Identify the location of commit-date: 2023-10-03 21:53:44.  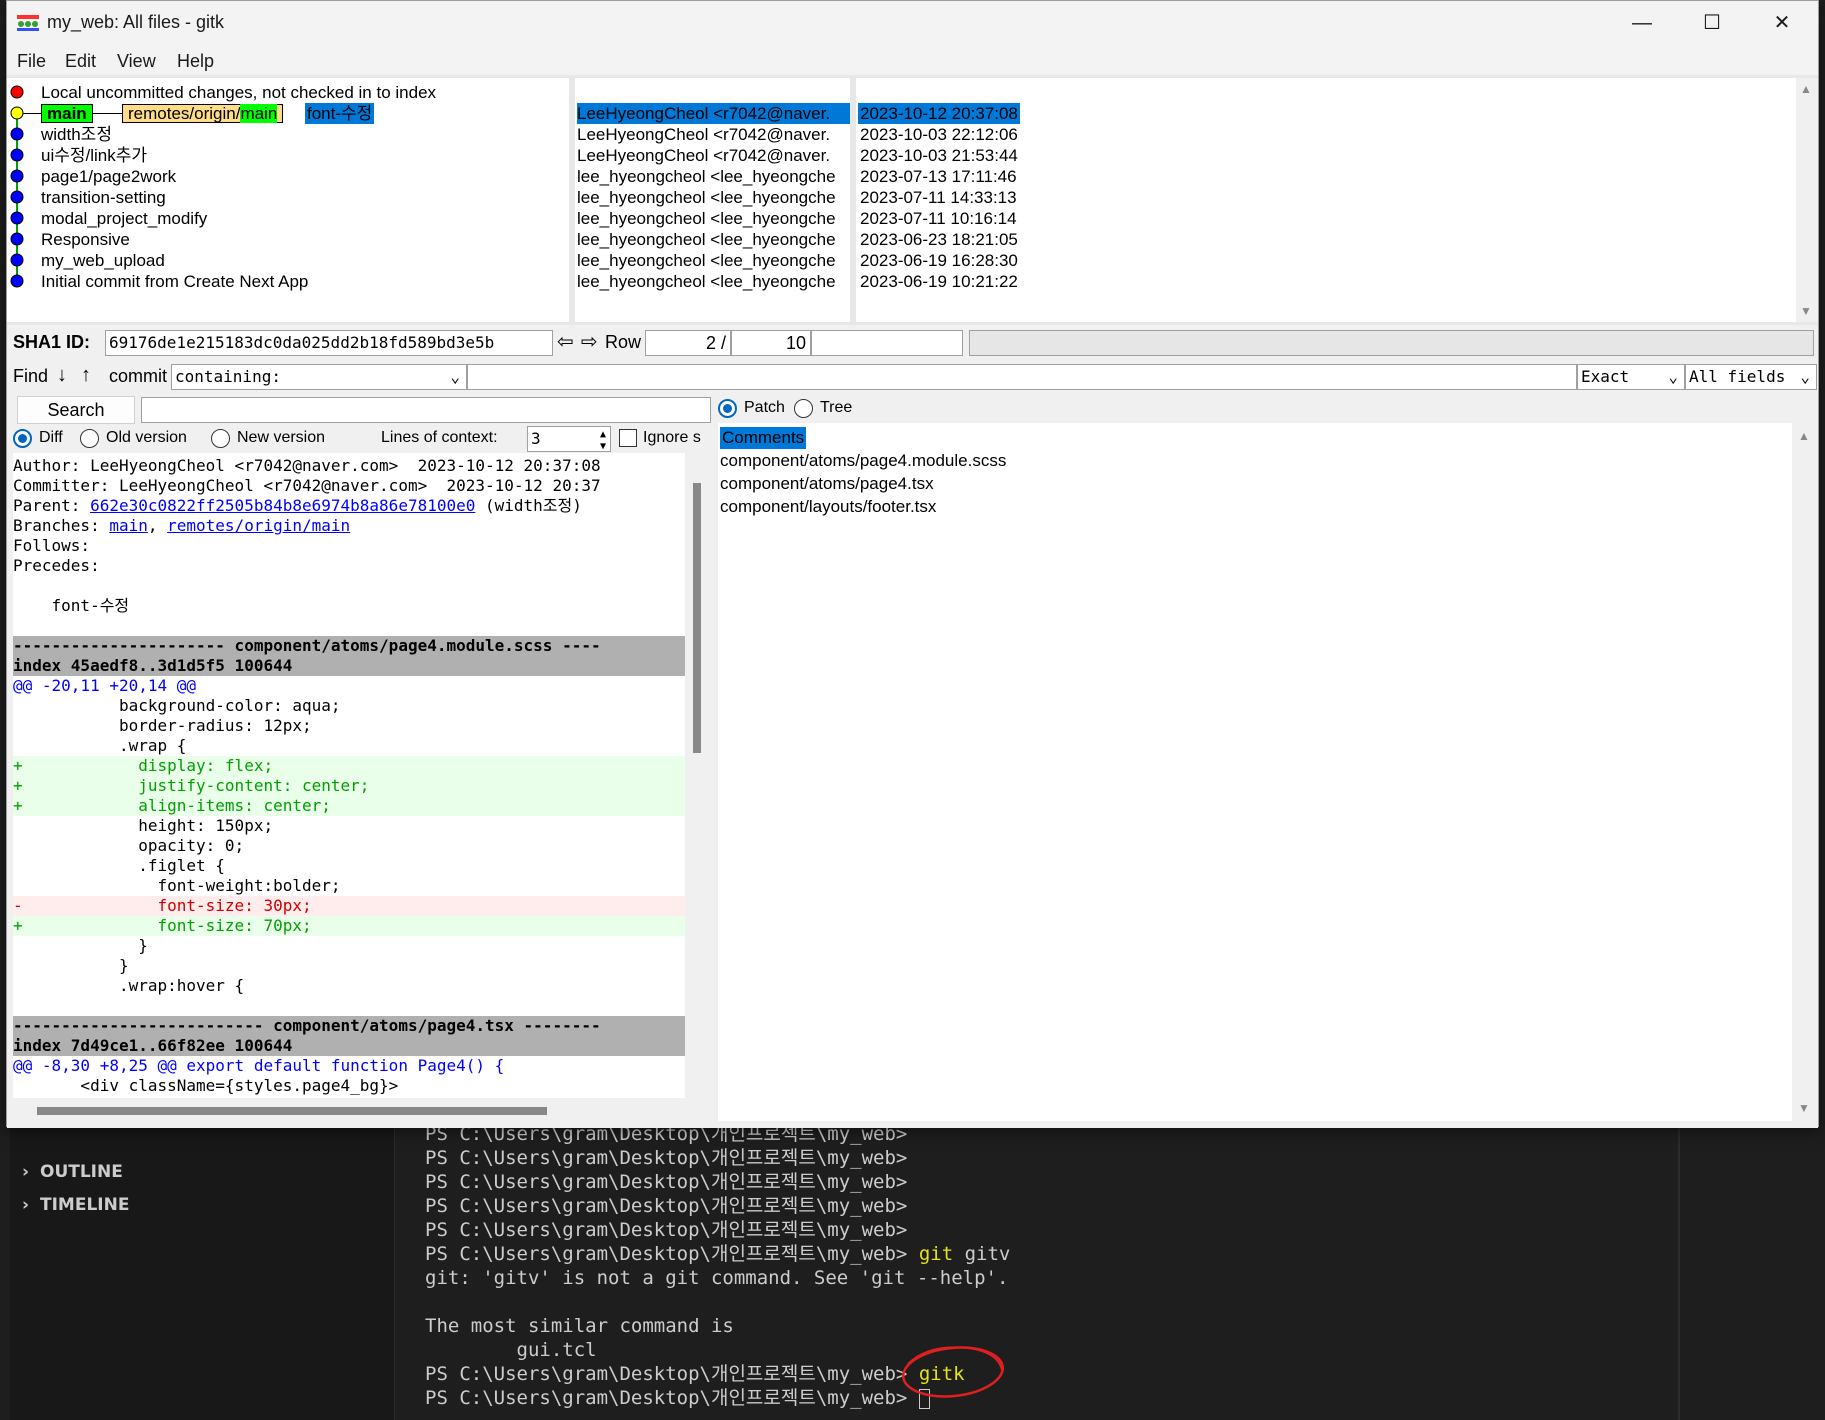
(939, 155).